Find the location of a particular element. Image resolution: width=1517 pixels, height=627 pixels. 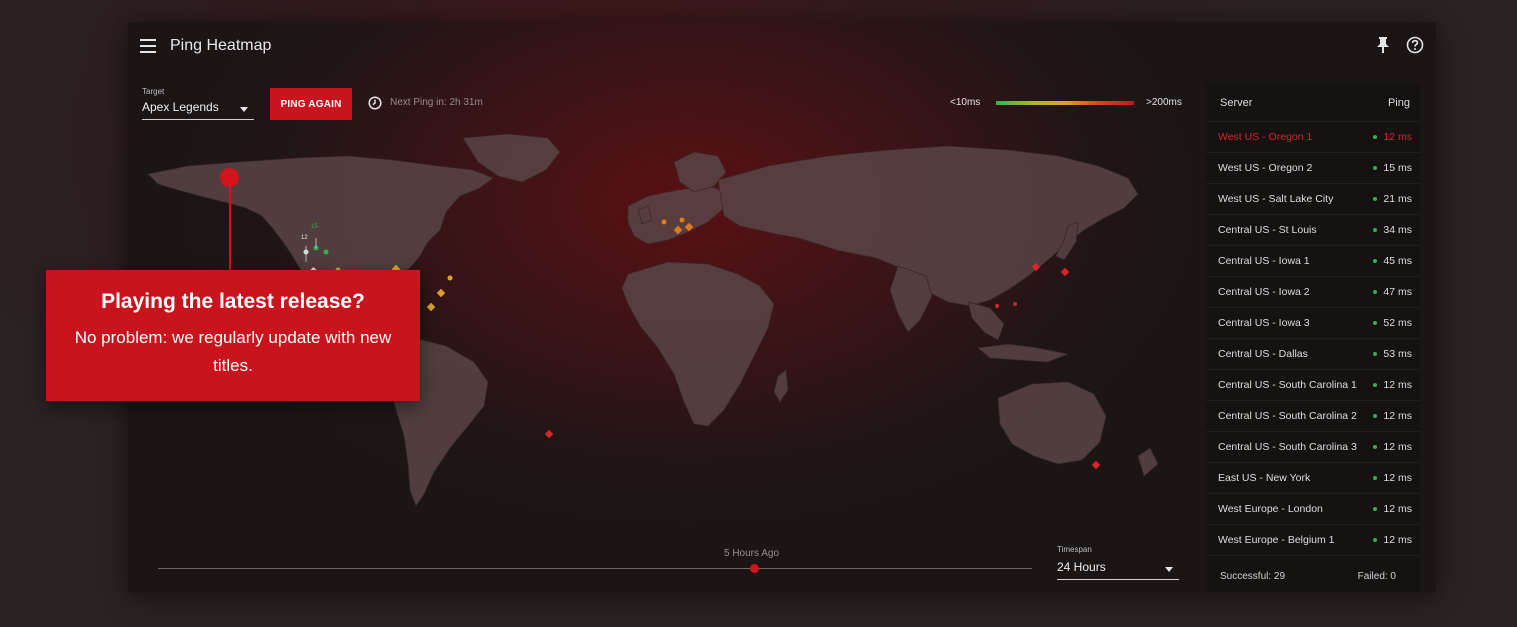

server-ping-value: 21 ms is located at coordinates (1397, 199).